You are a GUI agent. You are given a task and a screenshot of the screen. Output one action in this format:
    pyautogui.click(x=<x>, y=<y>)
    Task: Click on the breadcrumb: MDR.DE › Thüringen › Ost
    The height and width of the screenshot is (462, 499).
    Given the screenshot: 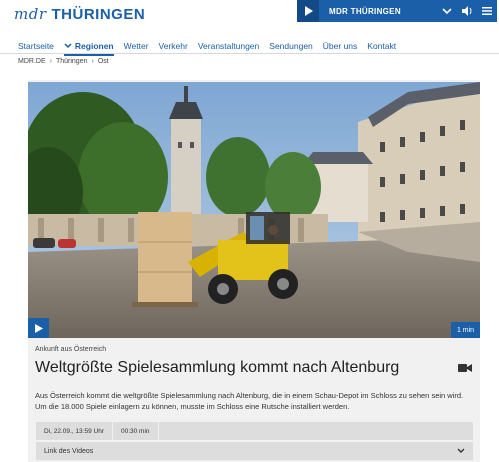 What is the action you would take?
    pyautogui.click(x=63, y=61)
    